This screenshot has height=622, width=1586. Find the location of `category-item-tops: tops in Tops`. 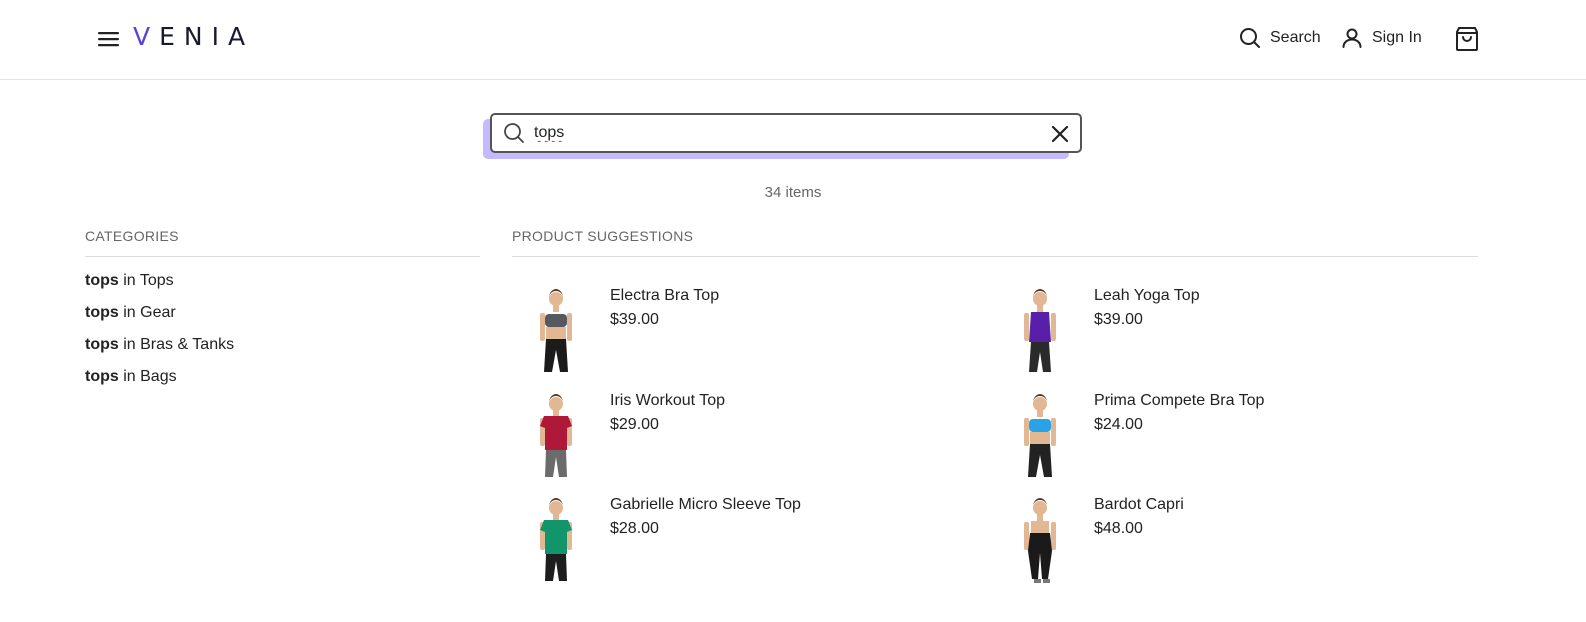

category-item-tops: tops in Tops is located at coordinates (159, 286).